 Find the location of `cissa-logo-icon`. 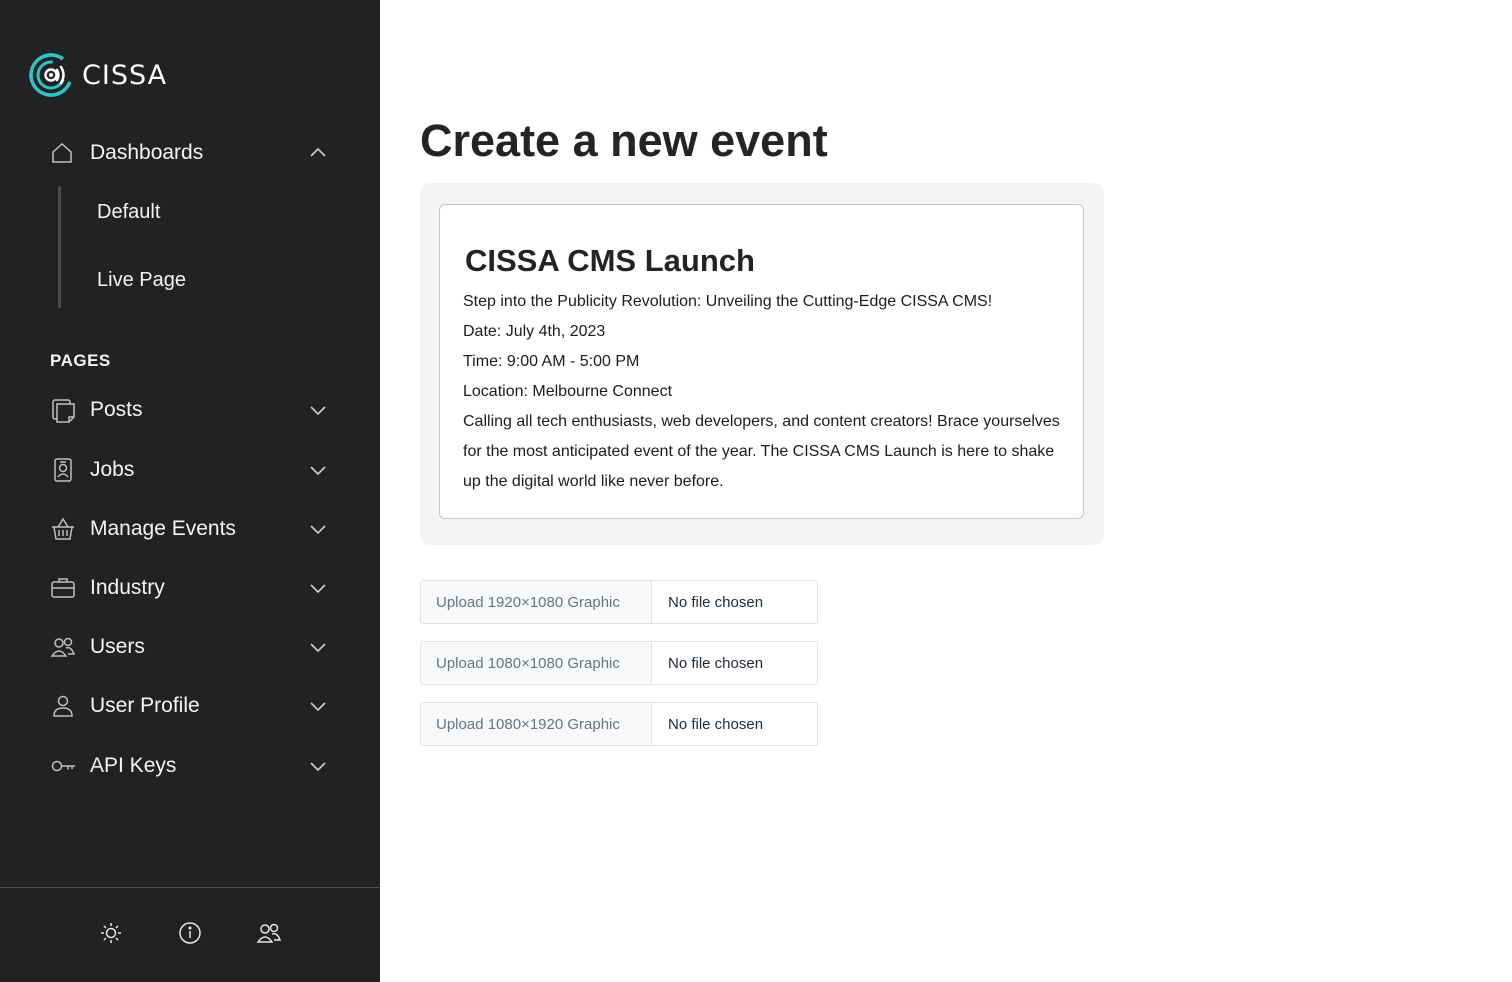

cissa-logo-icon is located at coordinates (51, 75).